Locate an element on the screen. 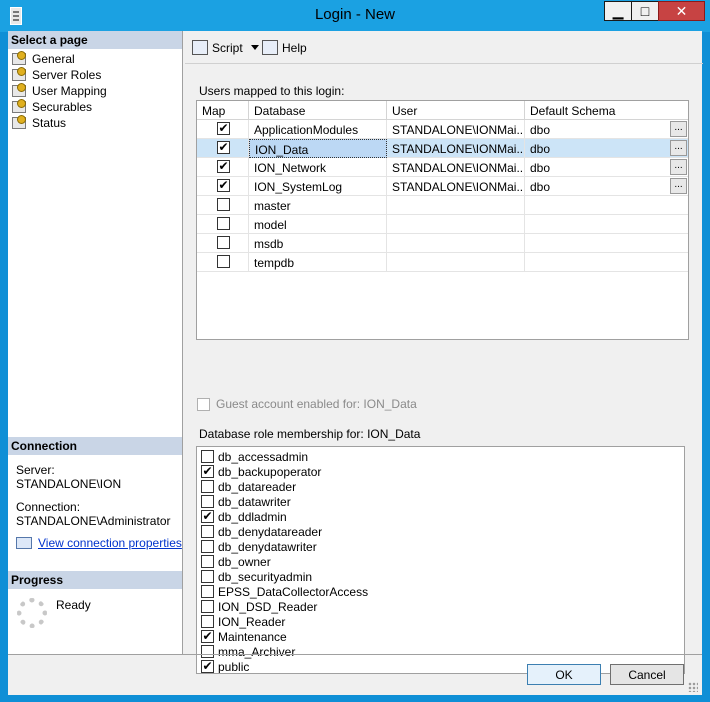 This screenshot has height=702, width=710. view-connection-row: View connection properties is located at coordinates (99, 543).